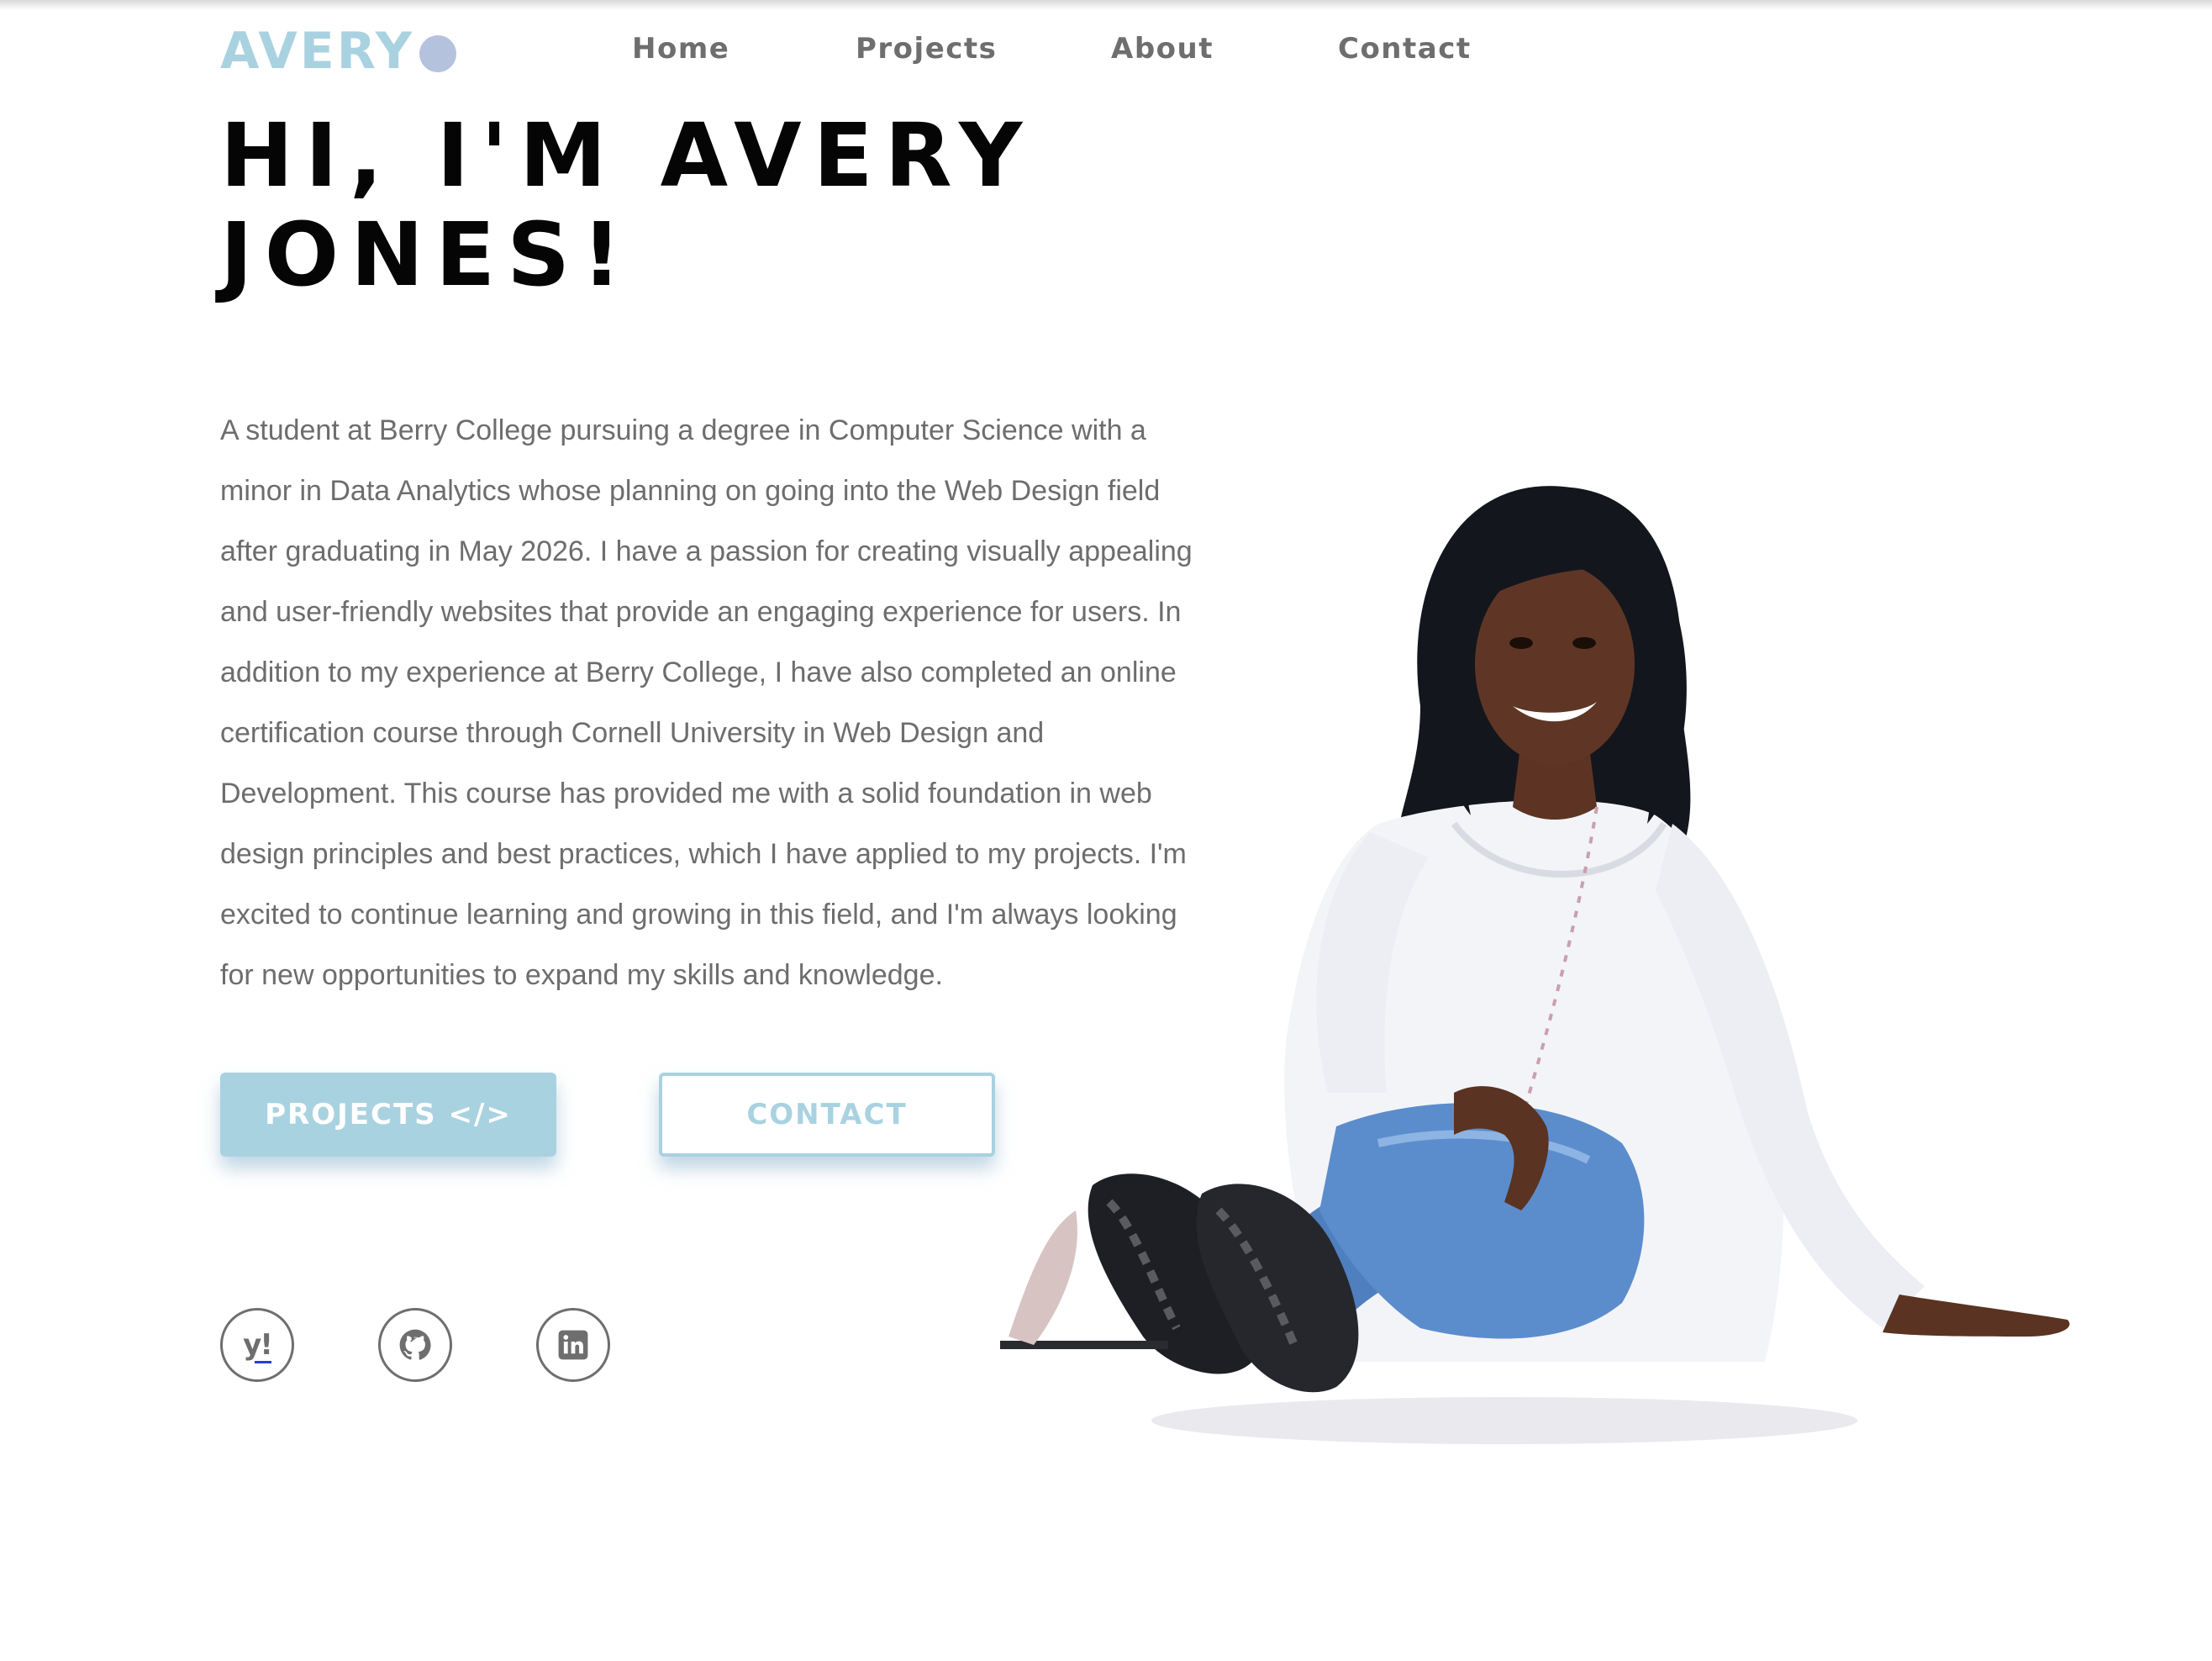 The width and height of the screenshot is (2212, 1661). I want to click on contact-button-label: CONTACT, so click(827, 1114).